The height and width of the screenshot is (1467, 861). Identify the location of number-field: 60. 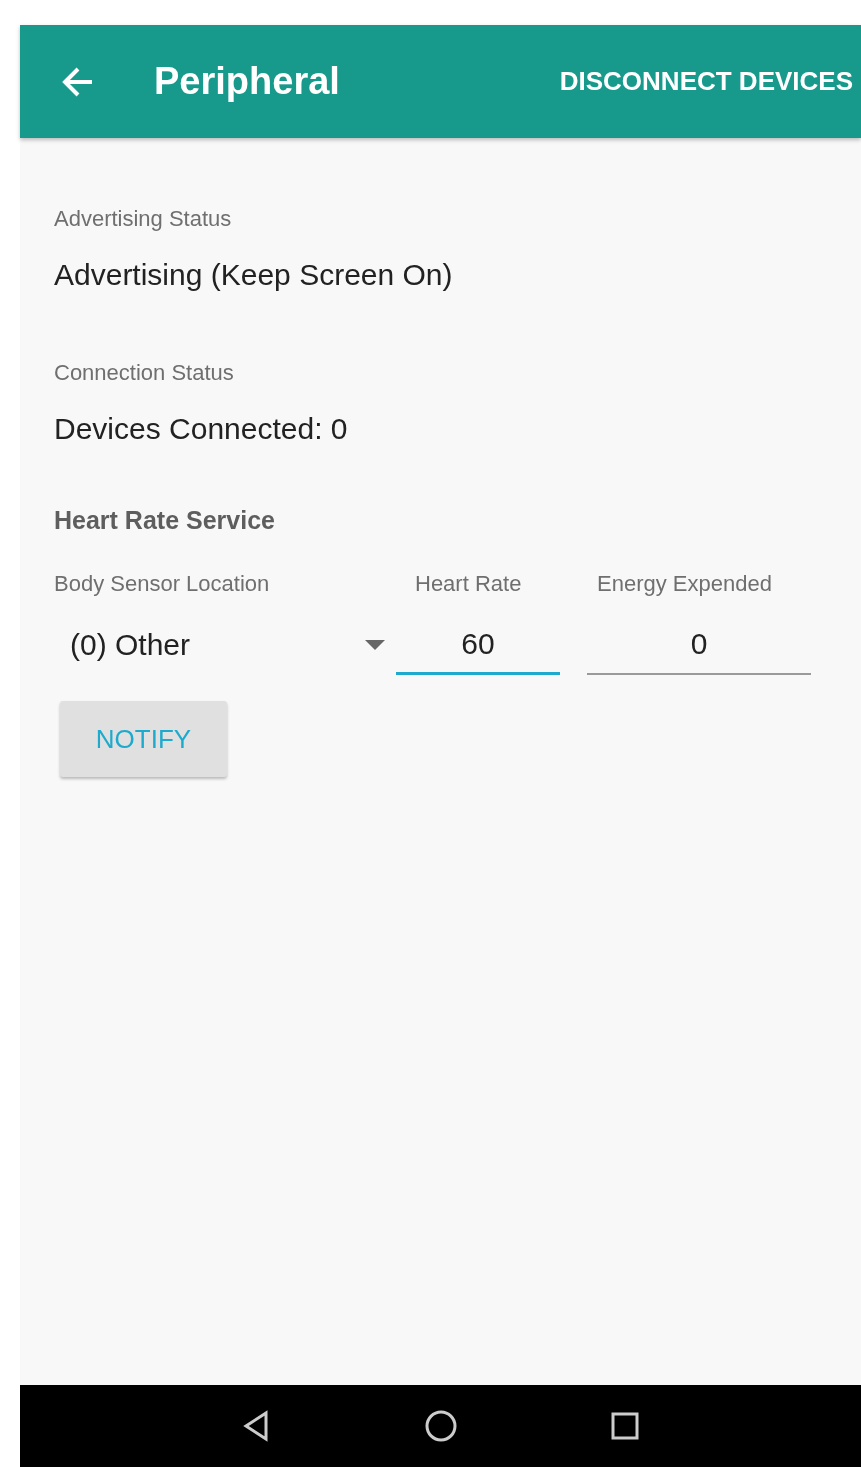
(478, 645).